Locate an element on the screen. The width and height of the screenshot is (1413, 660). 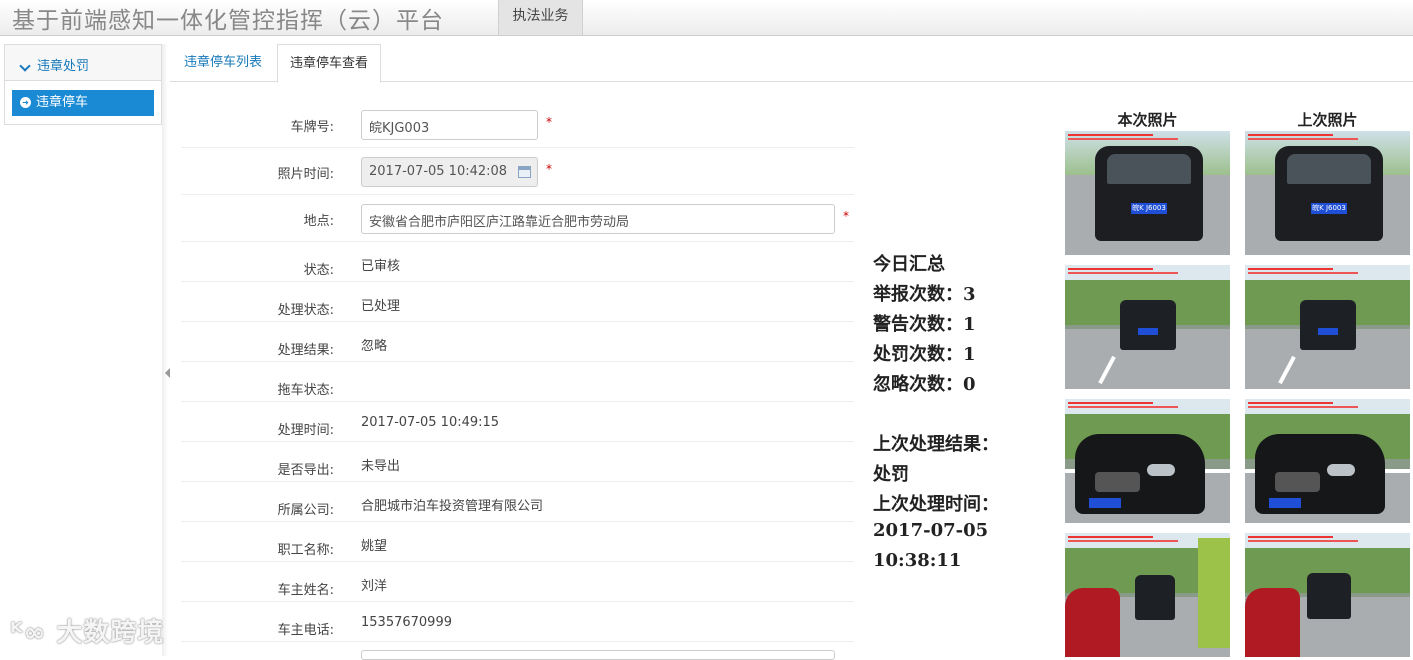
process-status-value: 已处理 is located at coordinates (381, 306).